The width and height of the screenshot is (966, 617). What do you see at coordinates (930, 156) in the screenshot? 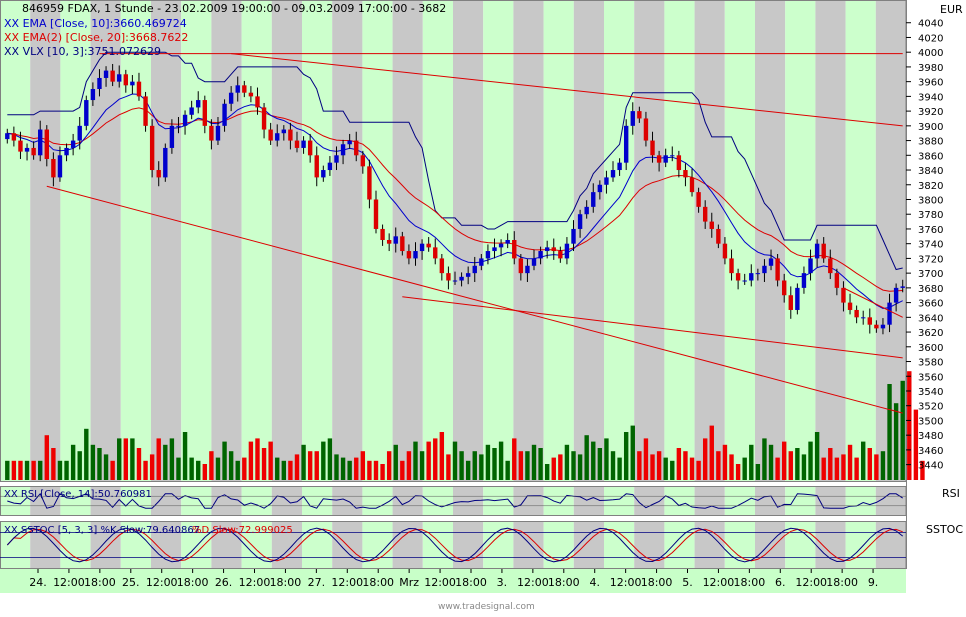
I see `price-tick-label: 3860` at bounding box center [930, 156].